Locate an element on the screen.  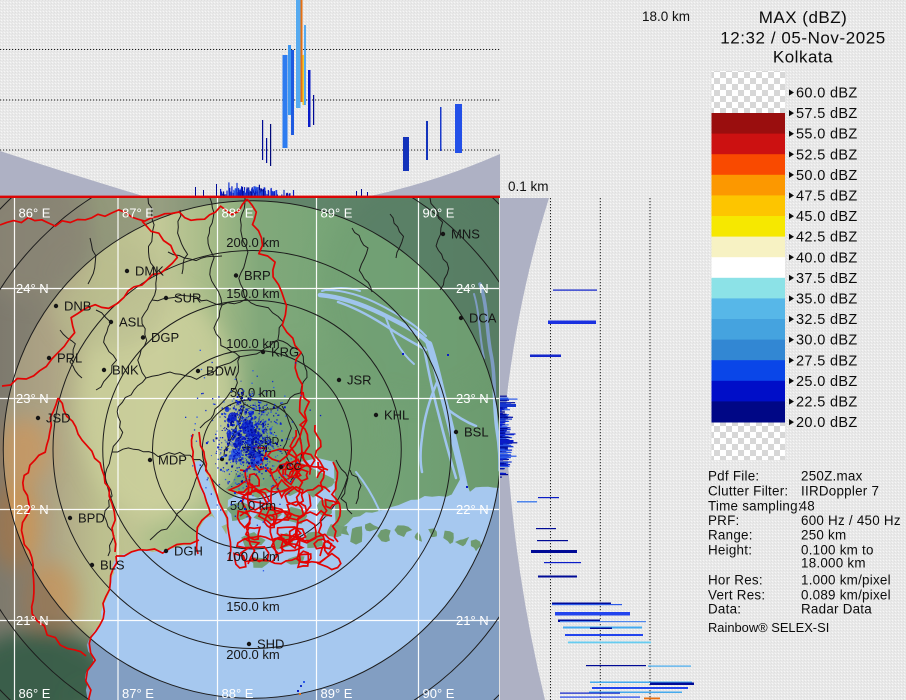
svg-text: 60.0 dBZ is located at coordinates (827, 94).